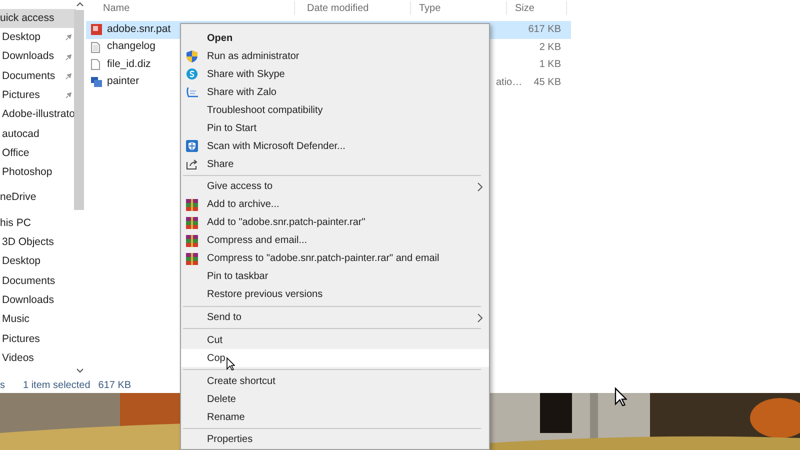 The width and height of the screenshot is (800, 450). I want to click on status-text: 1 item selected, so click(56, 386).